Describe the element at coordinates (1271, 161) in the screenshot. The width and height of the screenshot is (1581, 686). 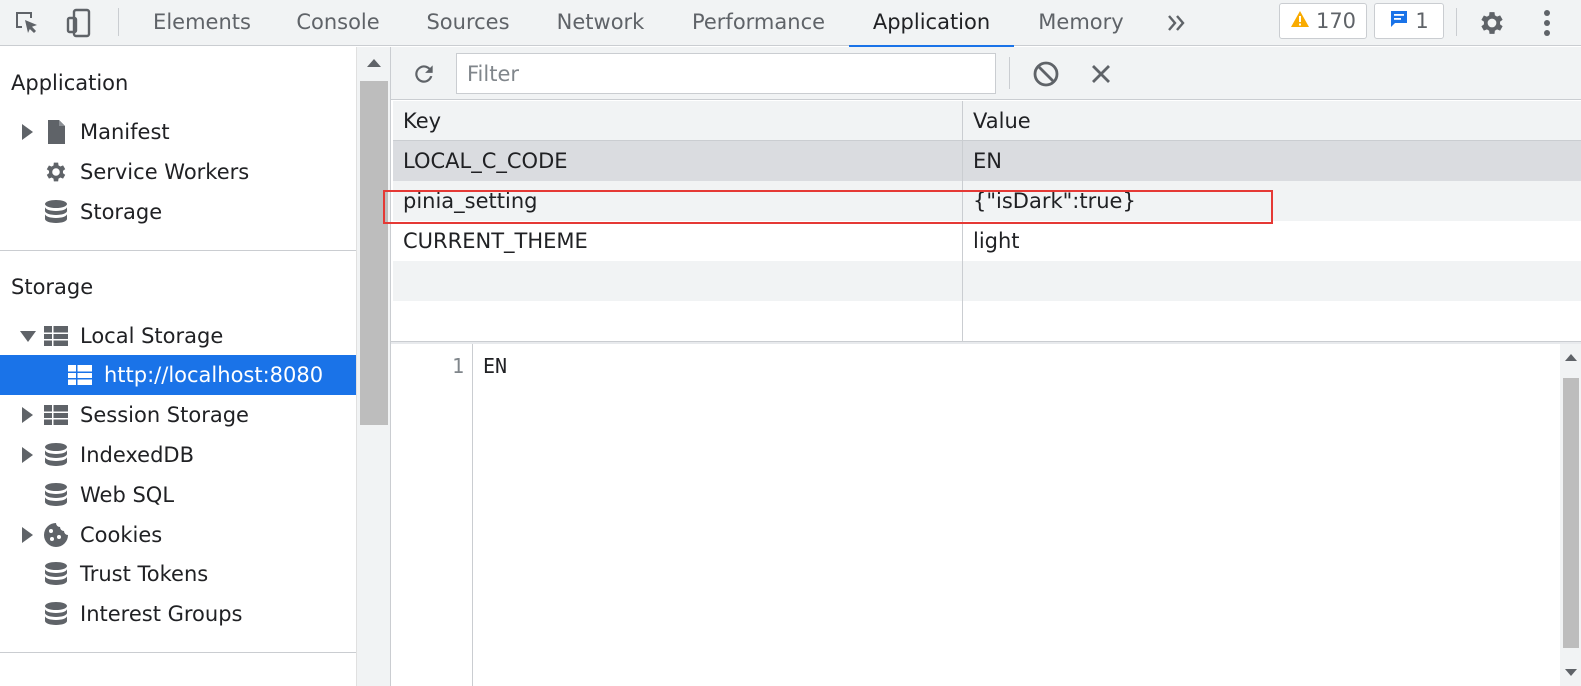
I see `row-value: EN` at that location.